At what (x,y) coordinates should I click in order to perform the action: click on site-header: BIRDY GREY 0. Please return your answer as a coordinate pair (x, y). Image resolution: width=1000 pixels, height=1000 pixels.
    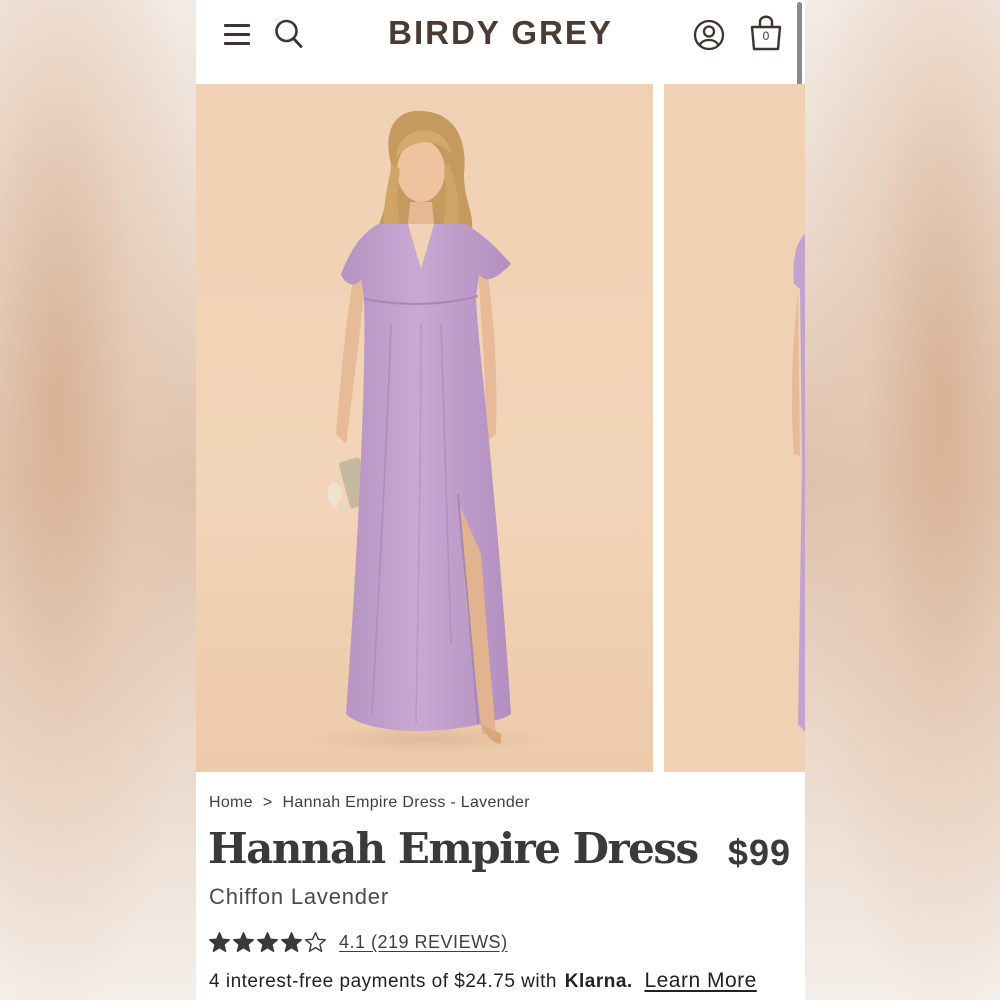
    Looking at the image, I should click on (500, 42).